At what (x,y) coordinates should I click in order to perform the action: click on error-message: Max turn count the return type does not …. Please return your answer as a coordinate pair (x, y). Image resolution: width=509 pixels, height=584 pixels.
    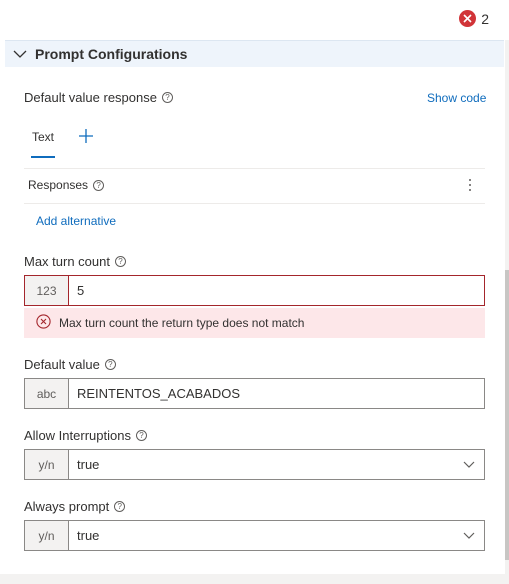
    Looking at the image, I should click on (182, 323).